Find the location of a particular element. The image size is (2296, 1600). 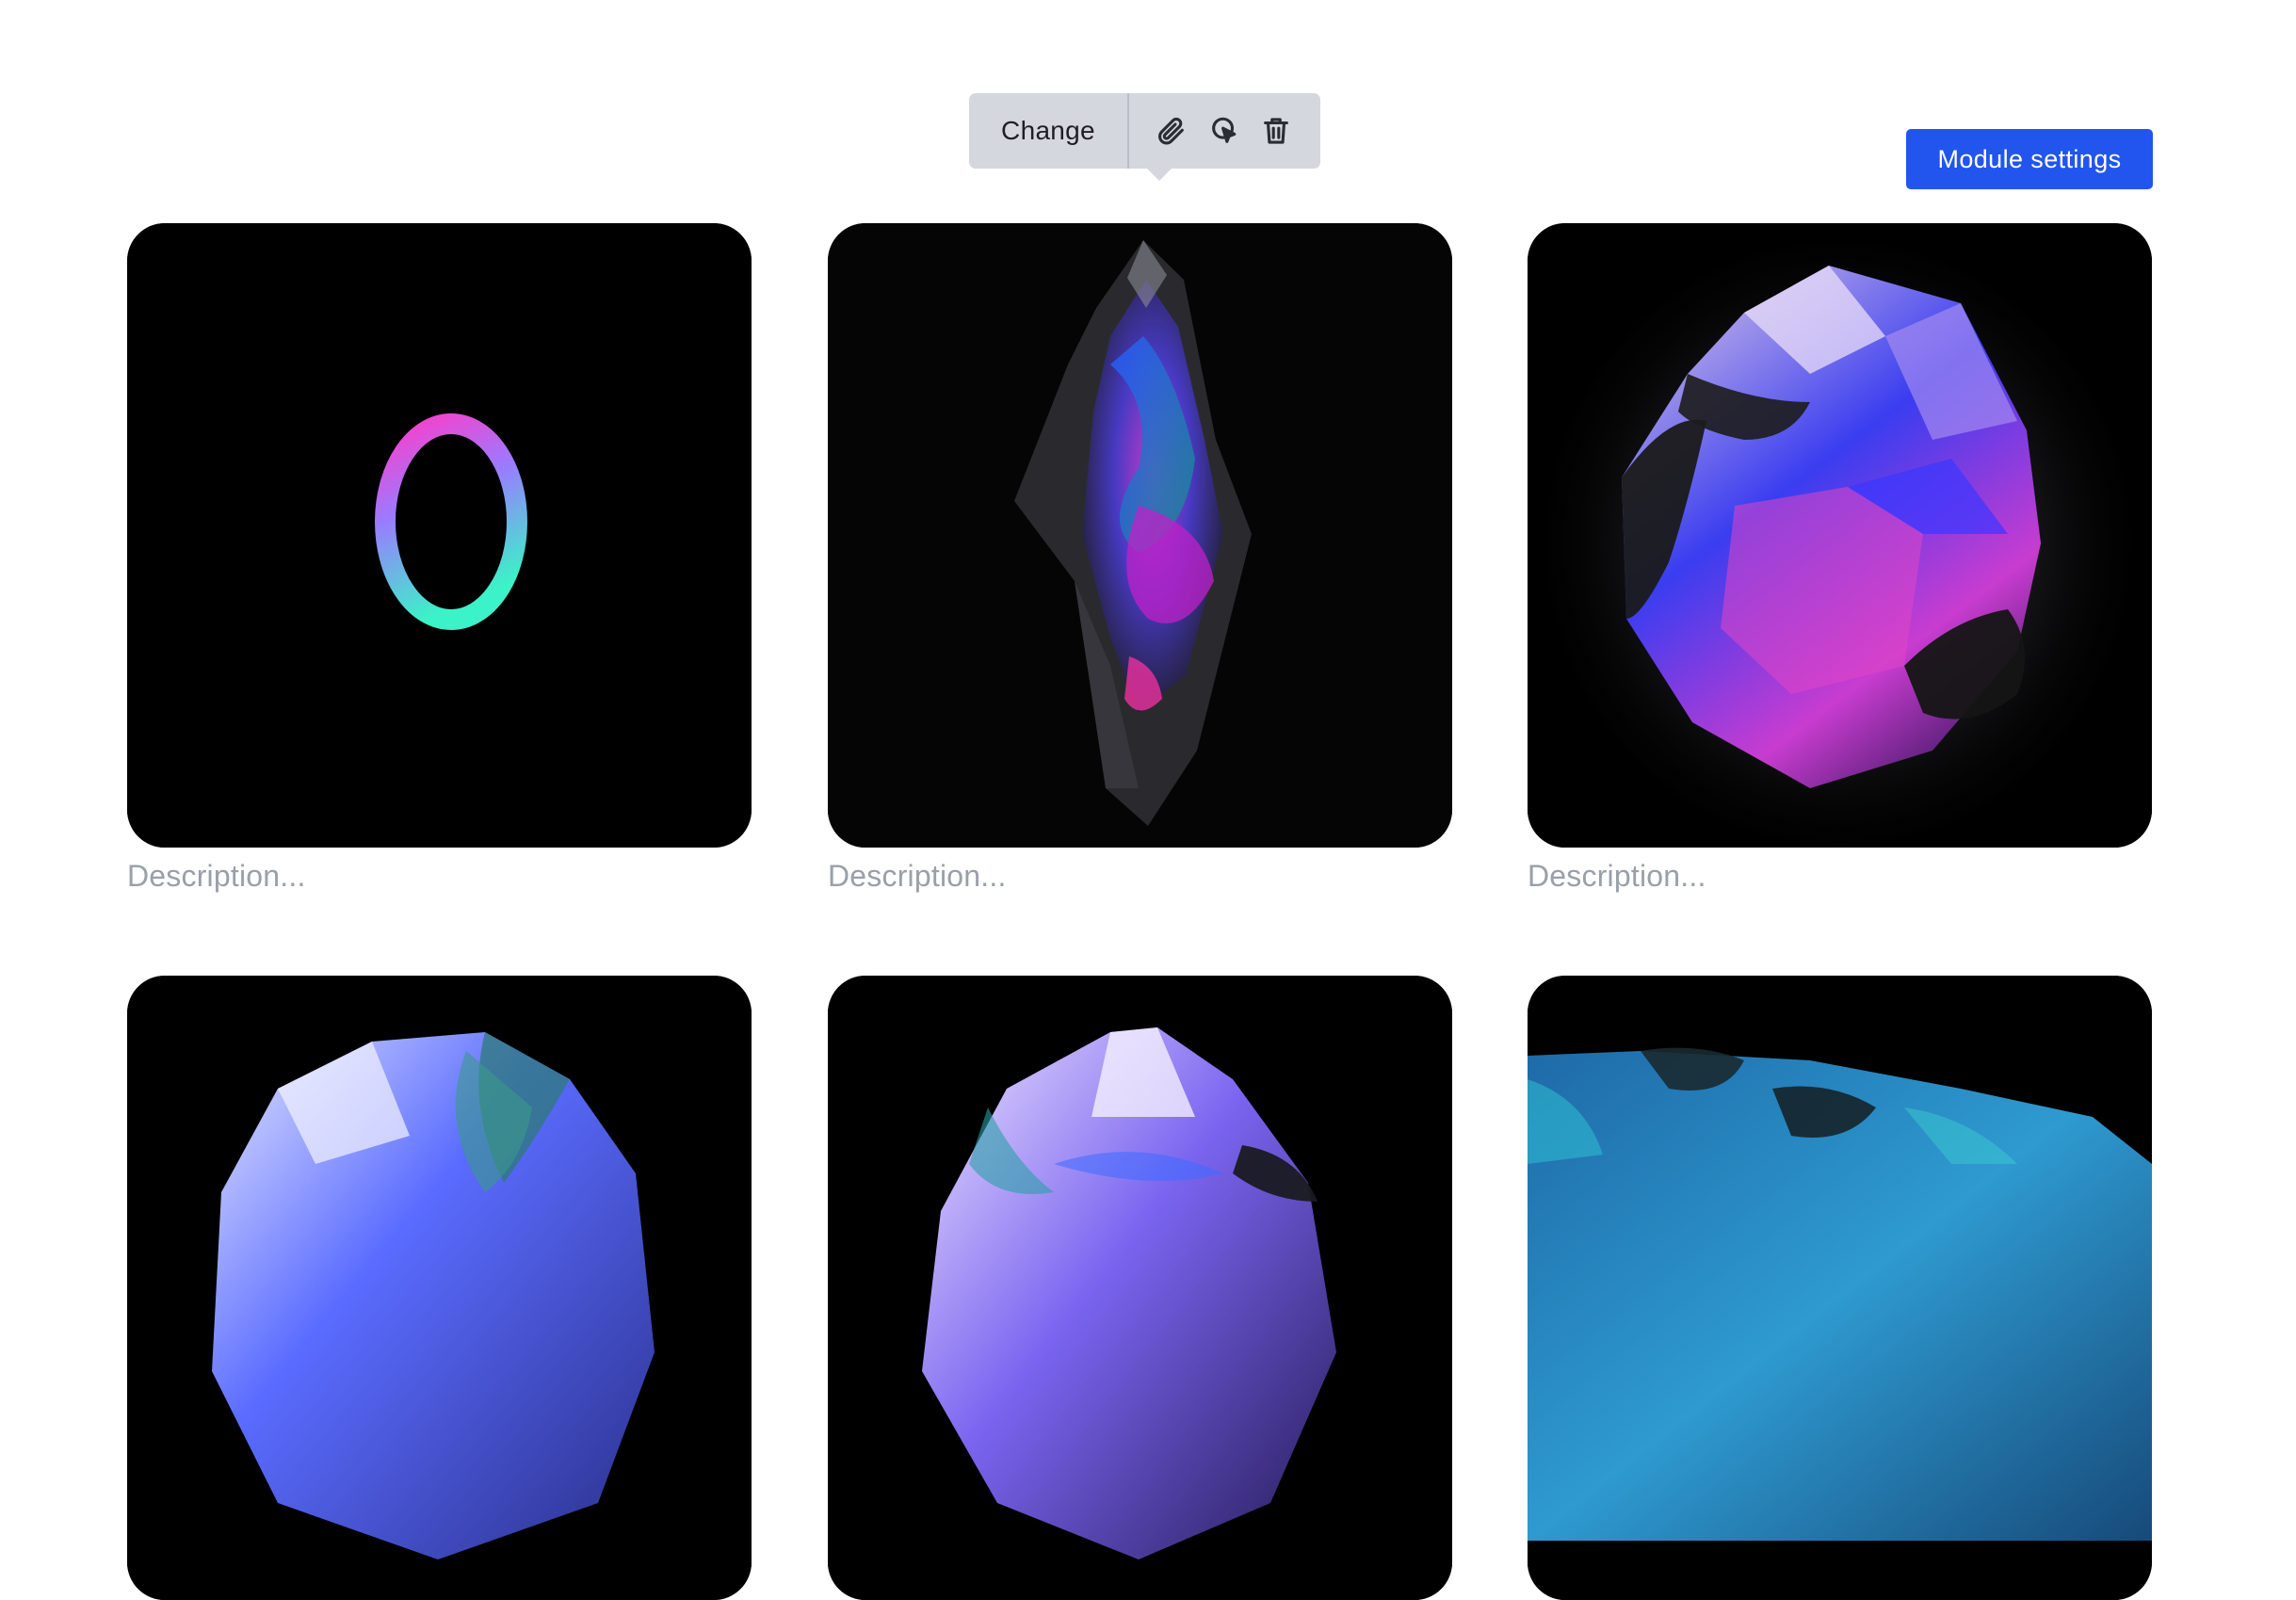

paperclip-icon is located at coordinates (1171, 131).